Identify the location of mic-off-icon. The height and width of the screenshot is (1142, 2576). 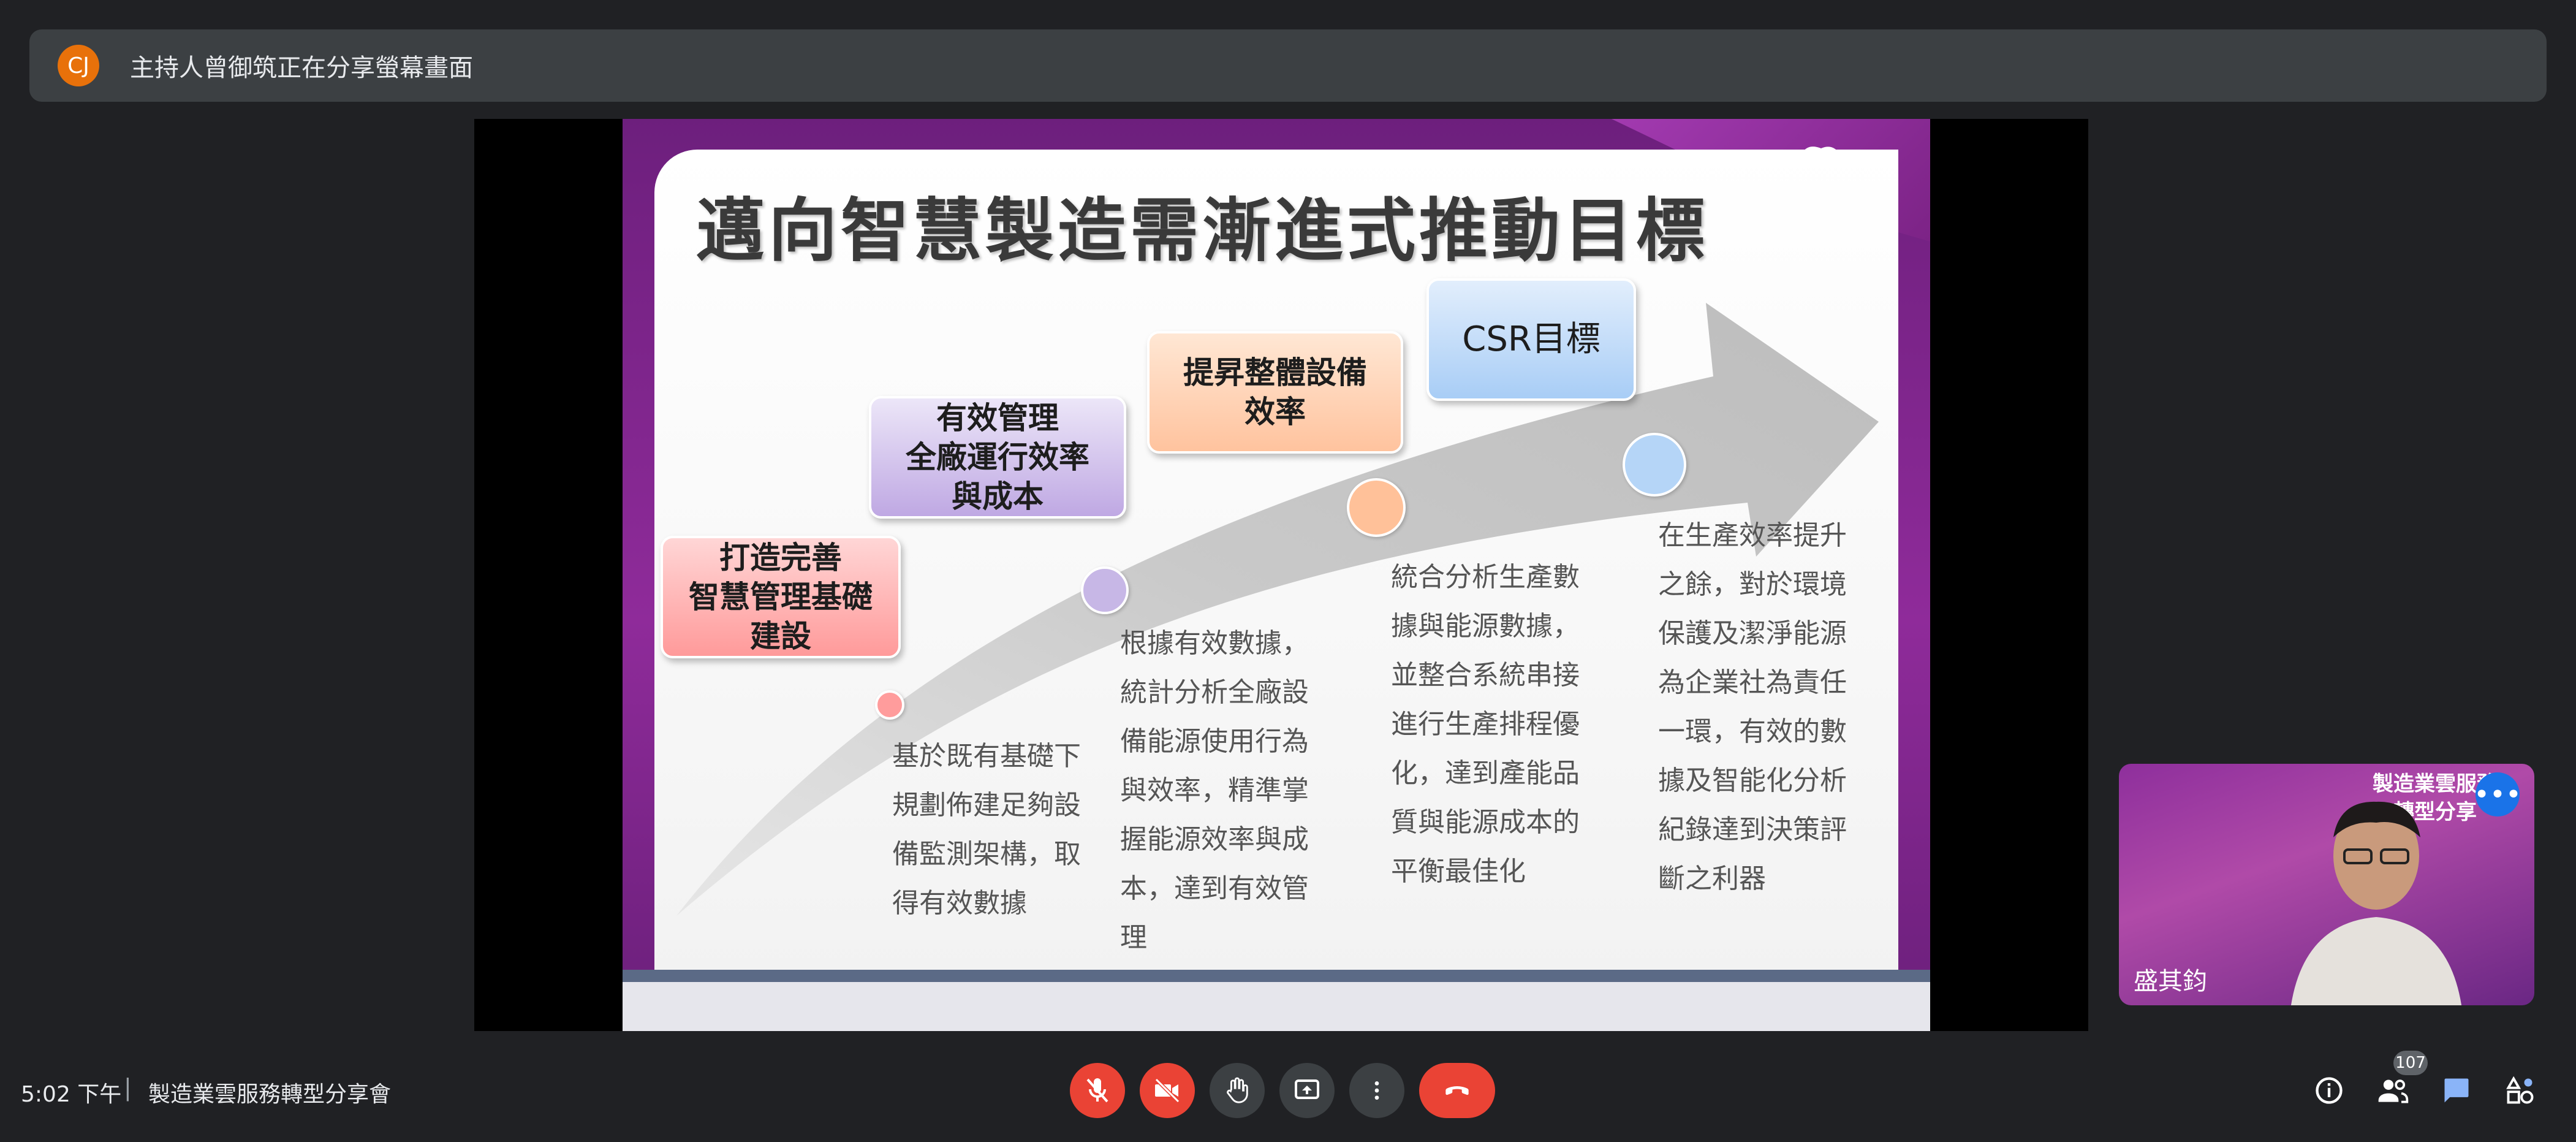
(1097, 1090).